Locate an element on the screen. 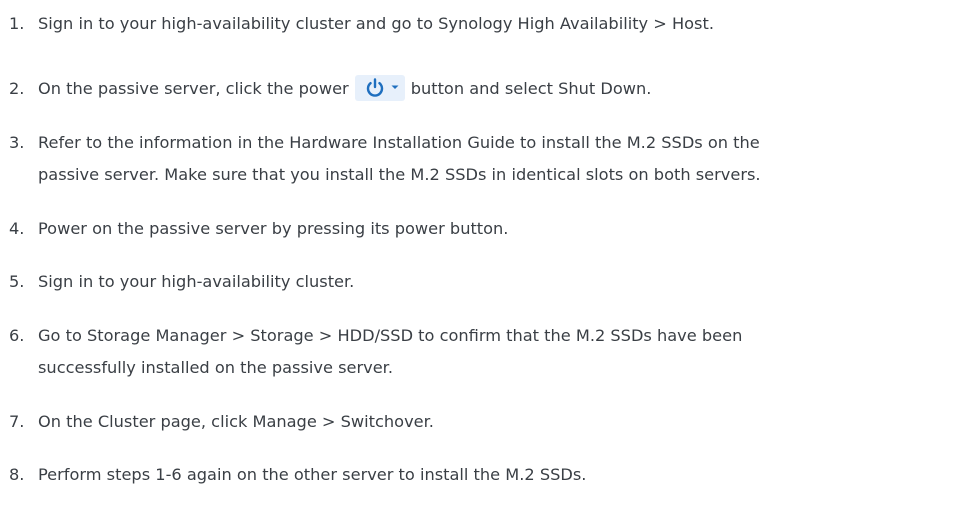 This screenshot has width=980, height=509. step-text-before: On the passive server, click the power is located at coordinates (193, 88).